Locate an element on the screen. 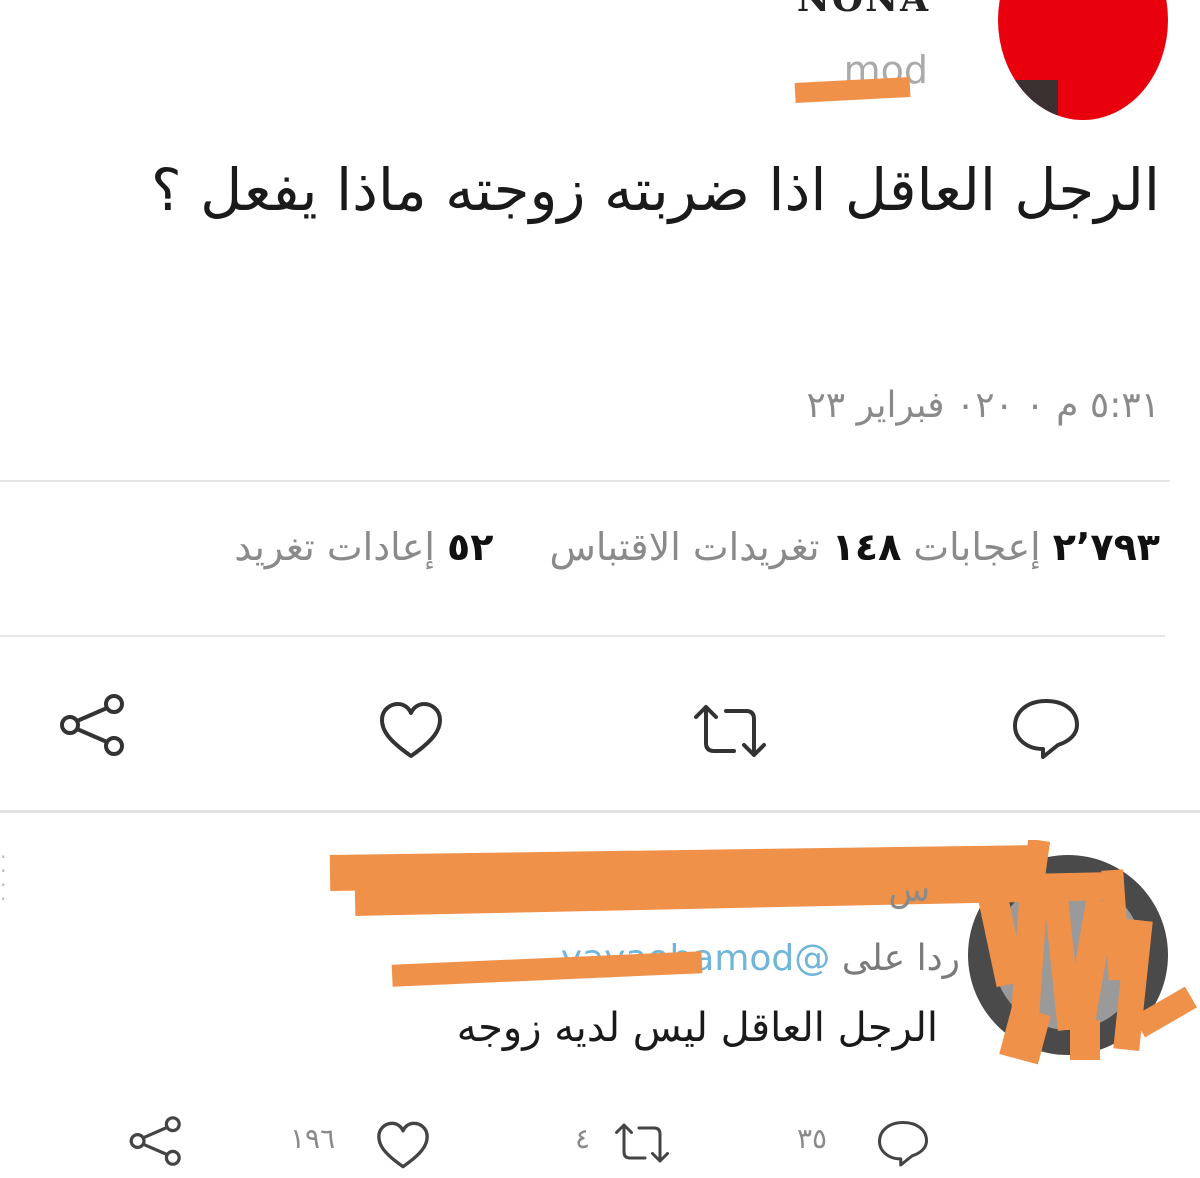 The image size is (1200, 1178). thread-dots: · · · · is located at coordinates (3, 878).